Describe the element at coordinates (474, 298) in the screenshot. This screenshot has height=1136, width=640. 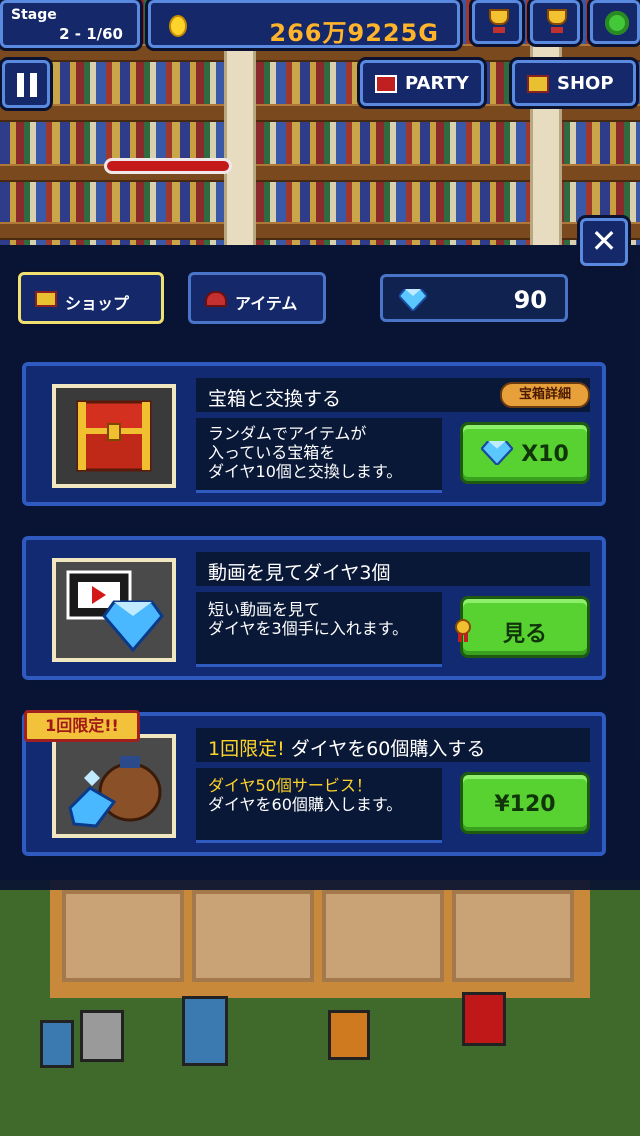
I see `gem-counter: 90` at that location.